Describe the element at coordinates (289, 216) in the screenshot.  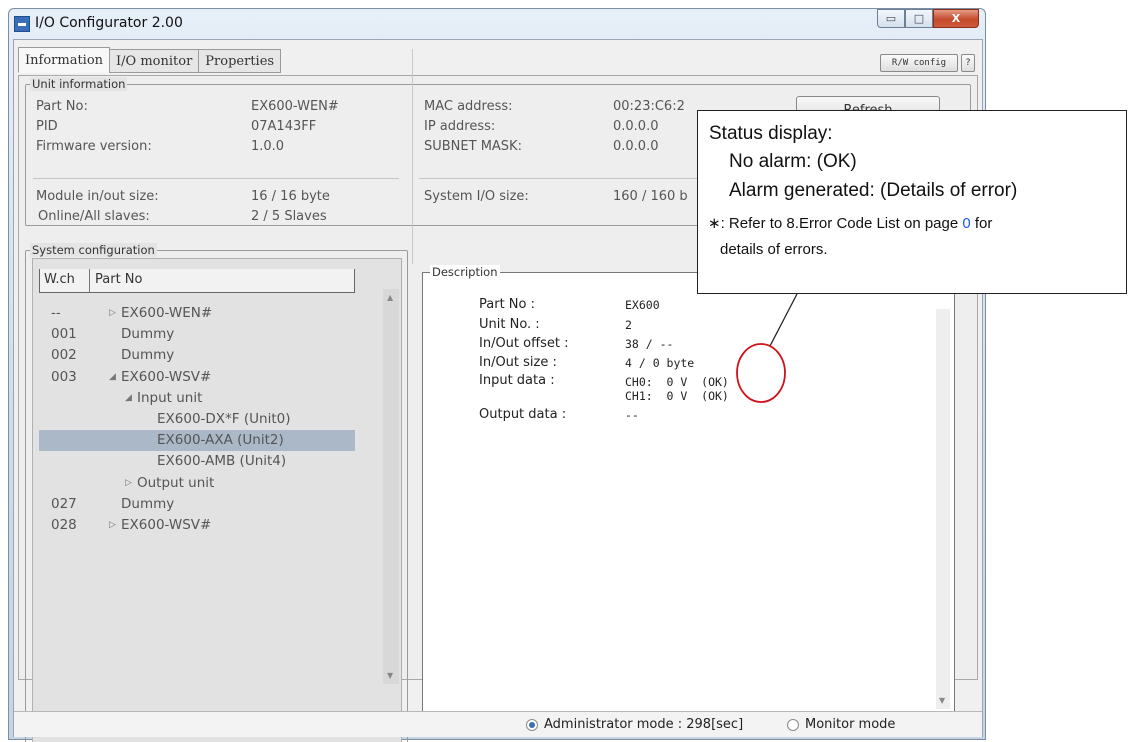
I see `slaves-value: 2 / 5 Slaves` at that location.